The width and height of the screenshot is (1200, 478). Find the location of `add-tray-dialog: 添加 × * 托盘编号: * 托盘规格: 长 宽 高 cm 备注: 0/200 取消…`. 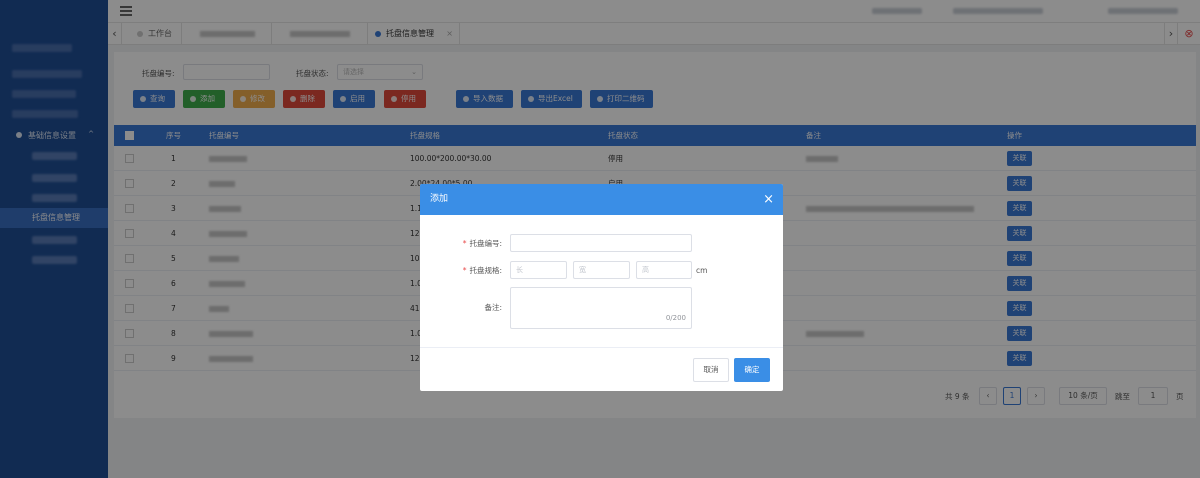

add-tray-dialog: 添加 × * 托盘编号: * 托盘规格: 长 宽 高 cm 备注: 0/200 取消… is located at coordinates (601, 287).